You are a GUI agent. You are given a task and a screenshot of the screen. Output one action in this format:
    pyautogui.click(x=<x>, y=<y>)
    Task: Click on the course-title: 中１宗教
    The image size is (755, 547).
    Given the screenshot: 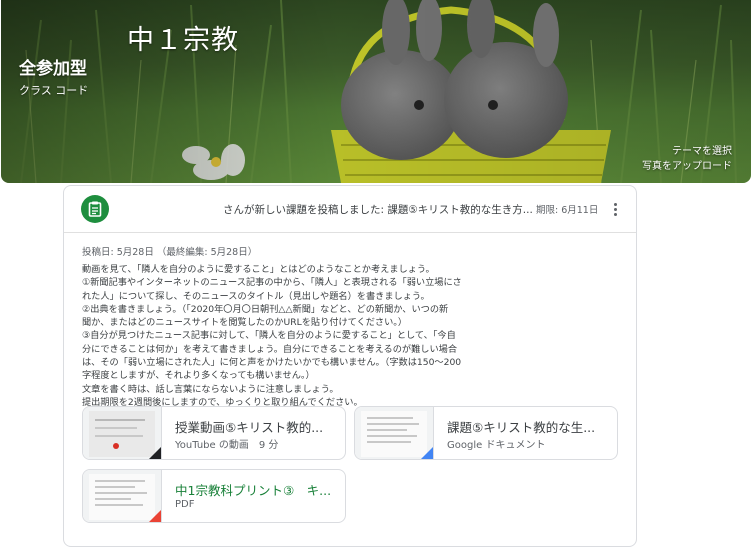 What is the action you would take?
    pyautogui.click(x=183, y=40)
    